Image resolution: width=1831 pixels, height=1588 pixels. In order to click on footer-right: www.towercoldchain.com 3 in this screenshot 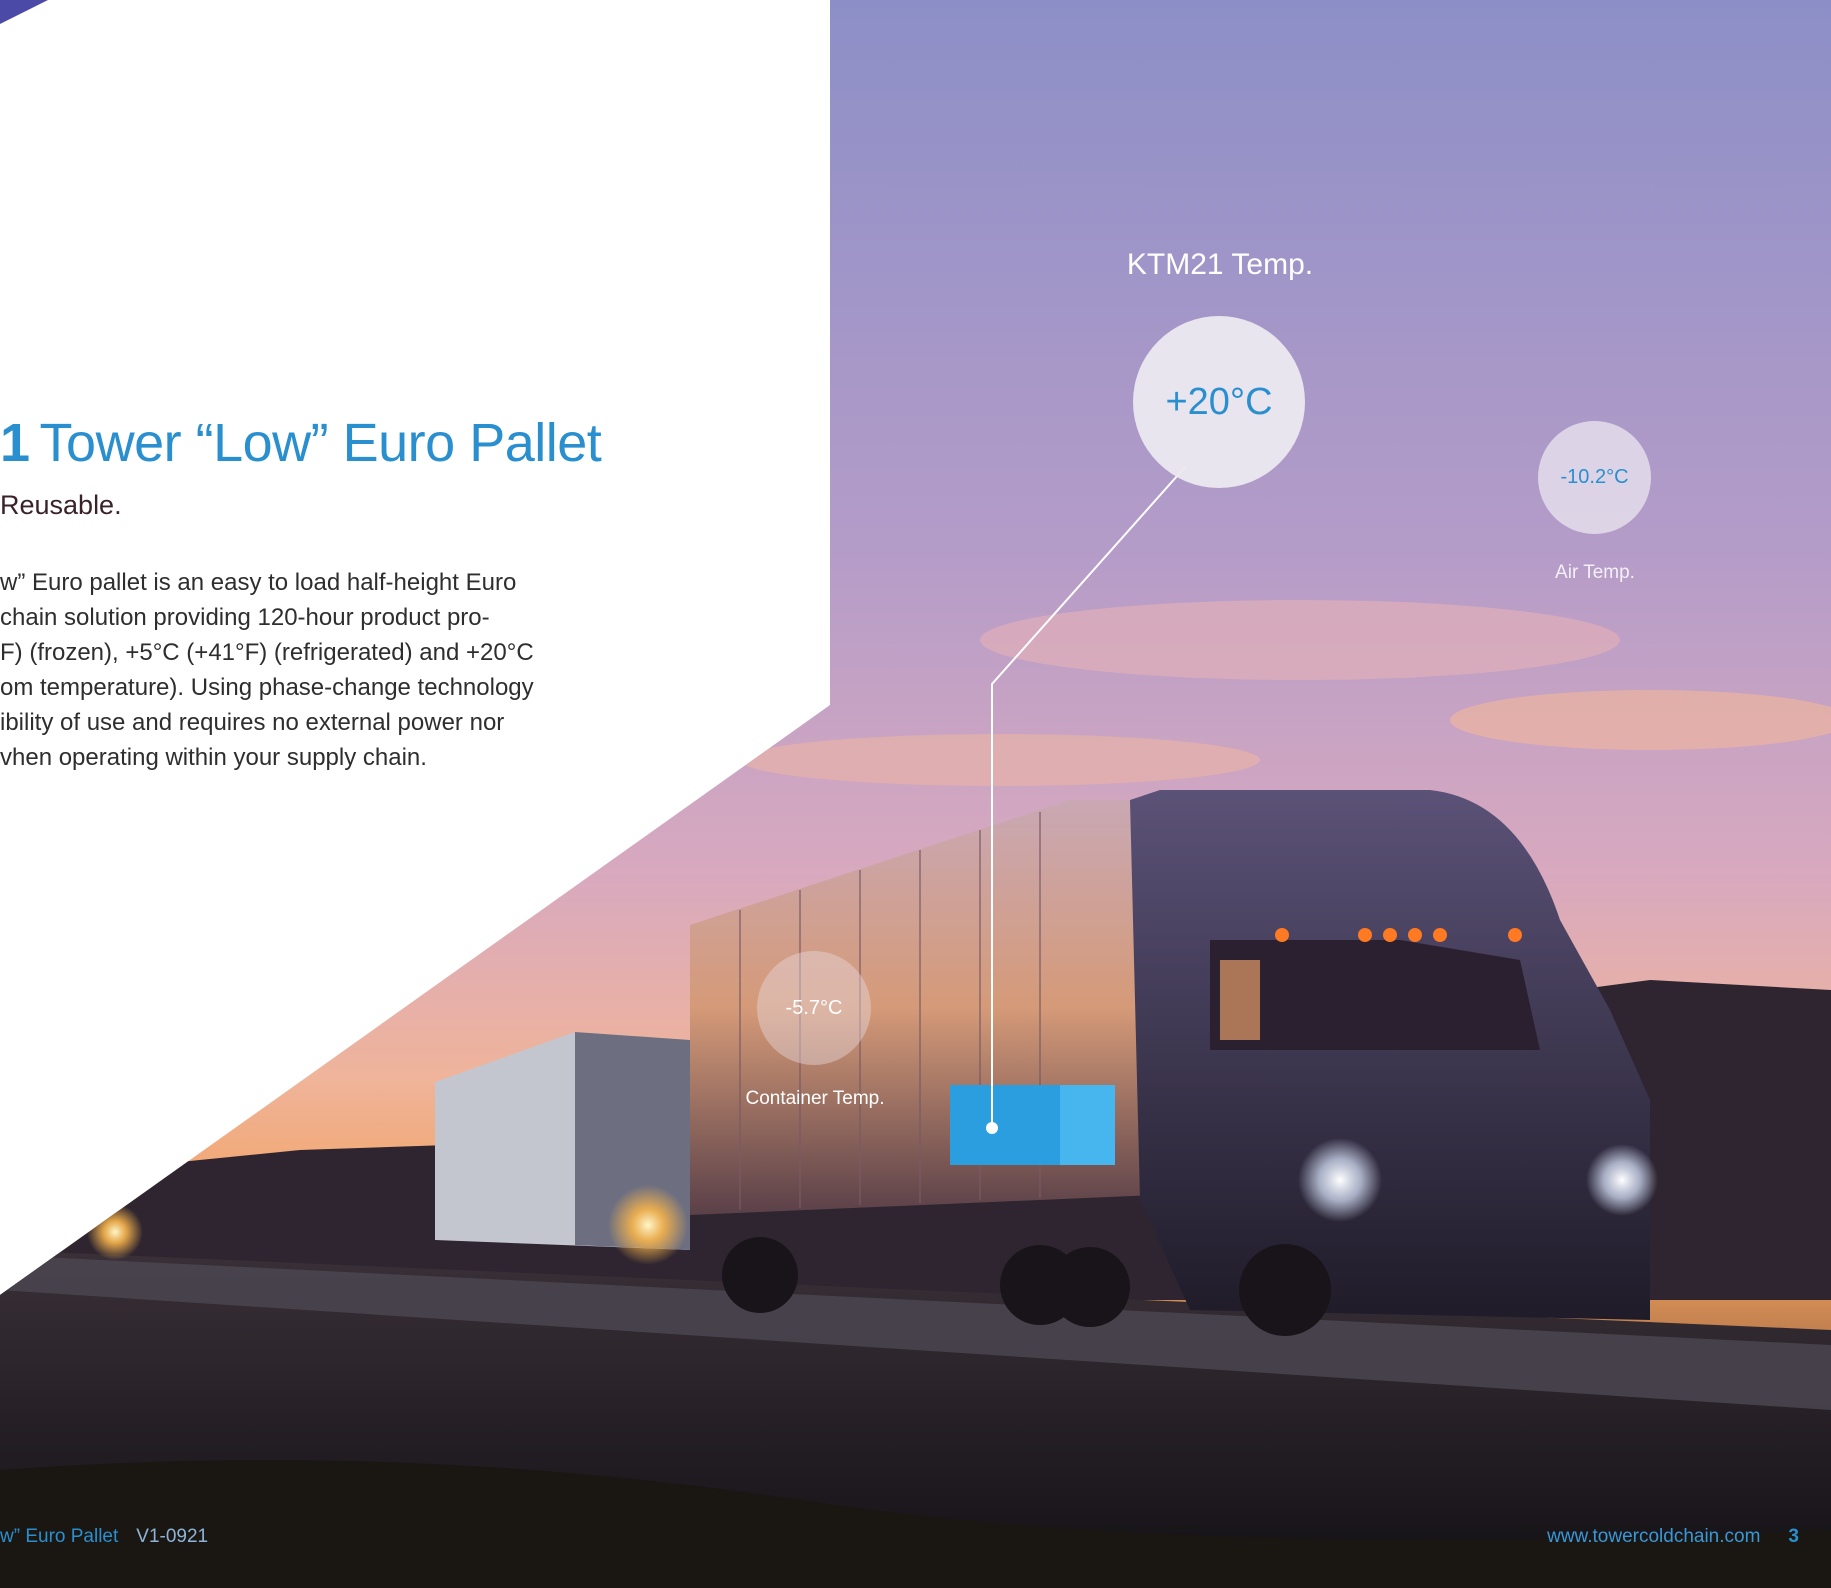, I will do `click(1673, 1537)`.